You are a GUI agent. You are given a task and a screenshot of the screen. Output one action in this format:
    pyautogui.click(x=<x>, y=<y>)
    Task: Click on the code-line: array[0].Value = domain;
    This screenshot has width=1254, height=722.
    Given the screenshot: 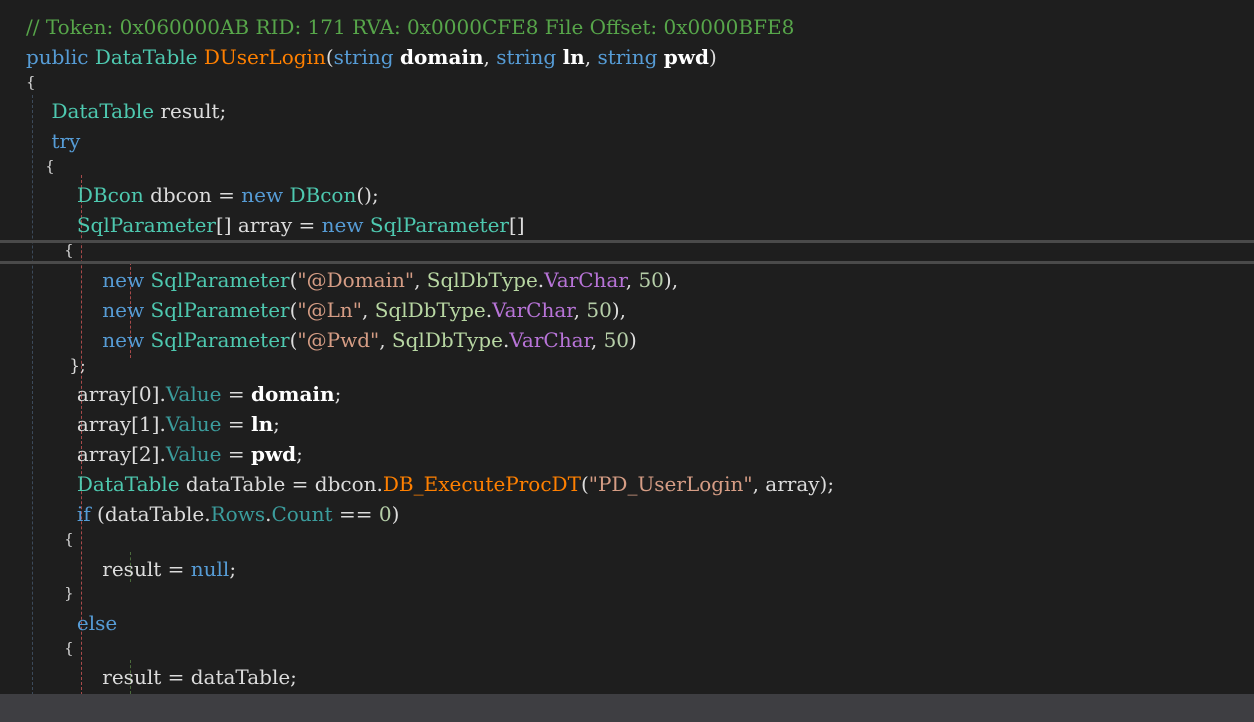 What is the action you would take?
    pyautogui.click(x=183, y=394)
    